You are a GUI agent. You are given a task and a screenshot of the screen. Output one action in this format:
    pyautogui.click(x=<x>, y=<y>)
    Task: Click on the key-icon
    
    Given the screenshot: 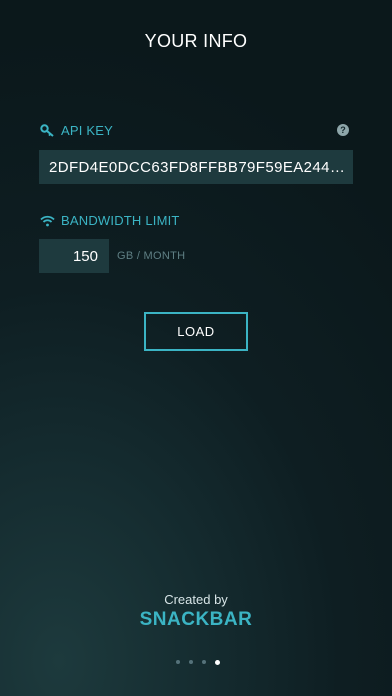 What is the action you would take?
    pyautogui.click(x=47, y=131)
    